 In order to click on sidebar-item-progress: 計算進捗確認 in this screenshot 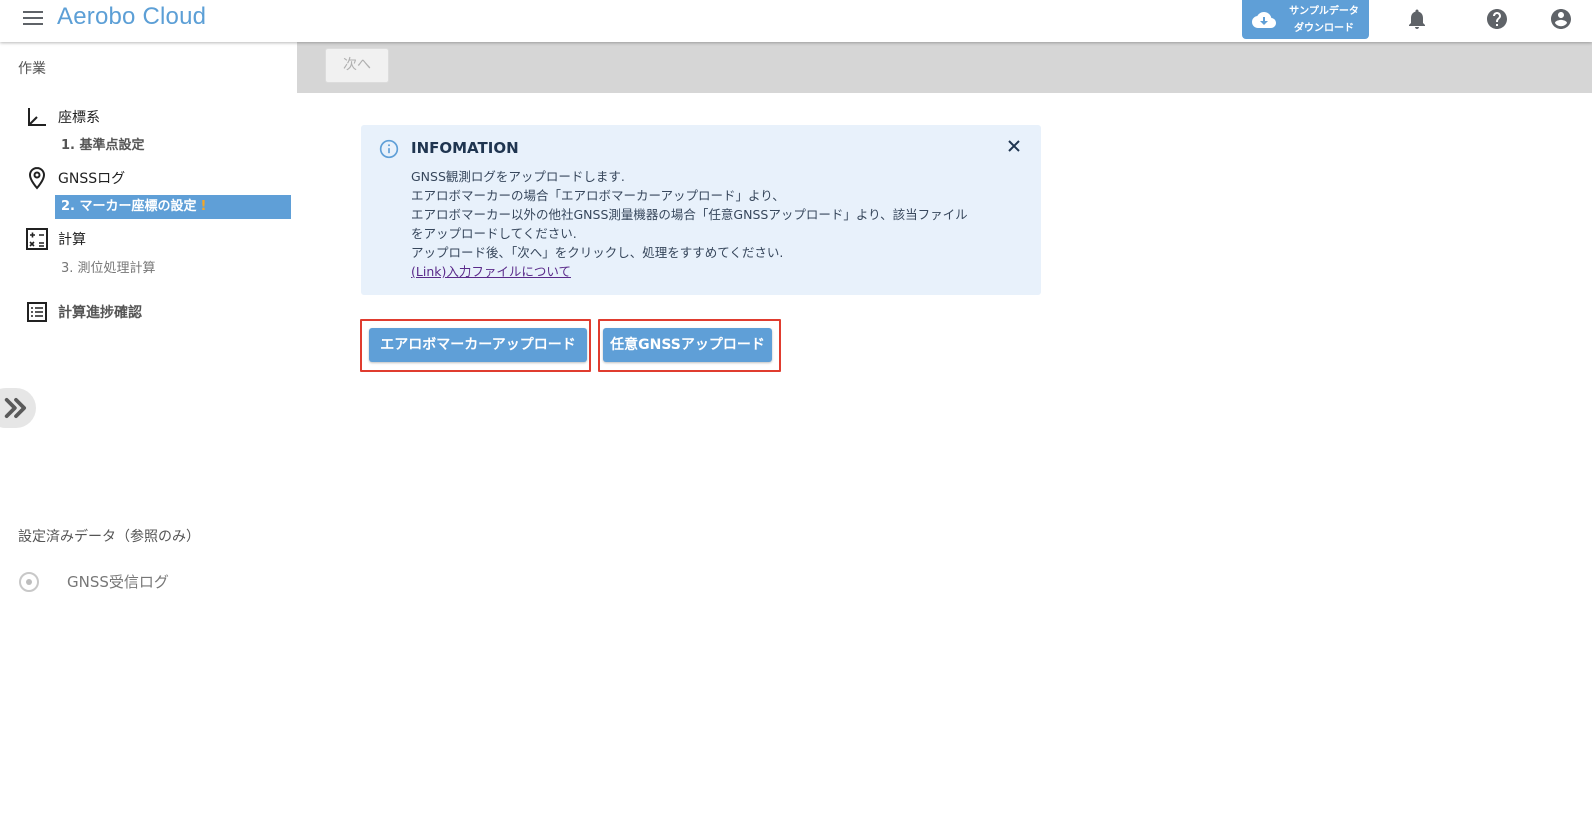, I will do `click(83, 312)`.